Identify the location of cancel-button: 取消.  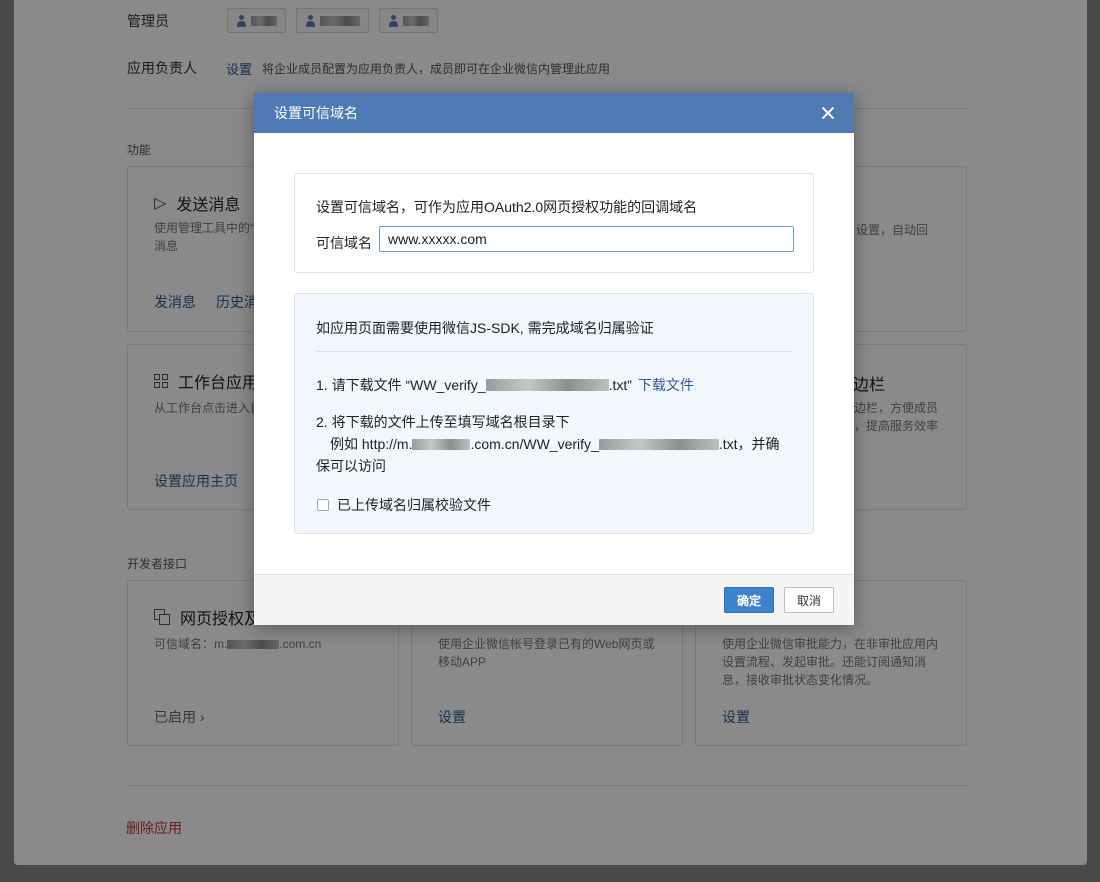
(809, 600).